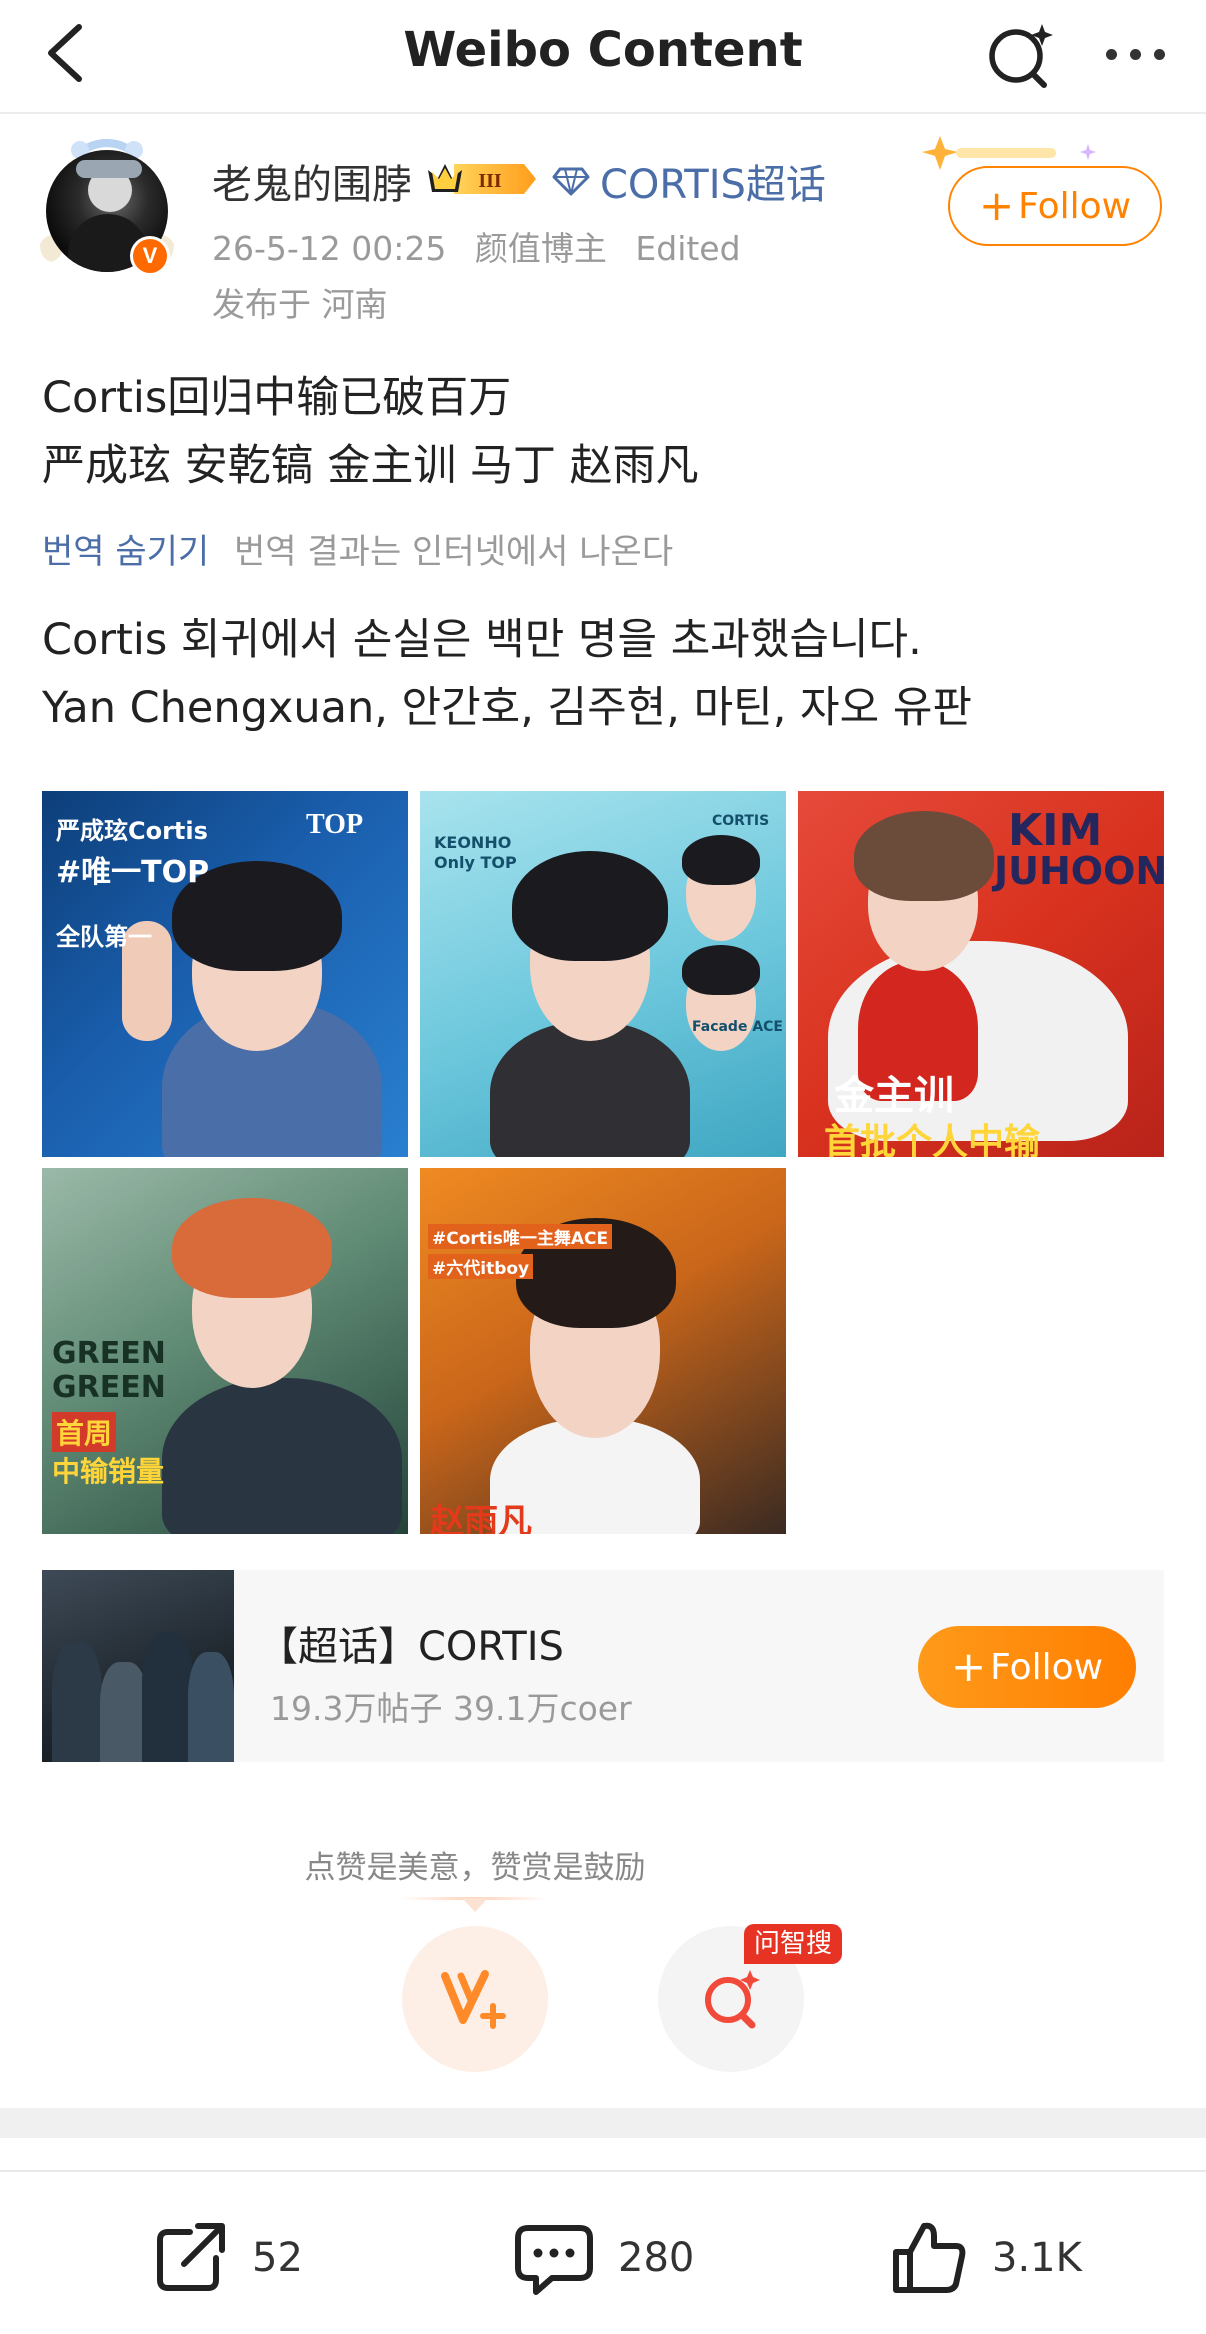  Describe the element at coordinates (603, 2258) in the screenshot. I see `comment-button: 280` at that location.